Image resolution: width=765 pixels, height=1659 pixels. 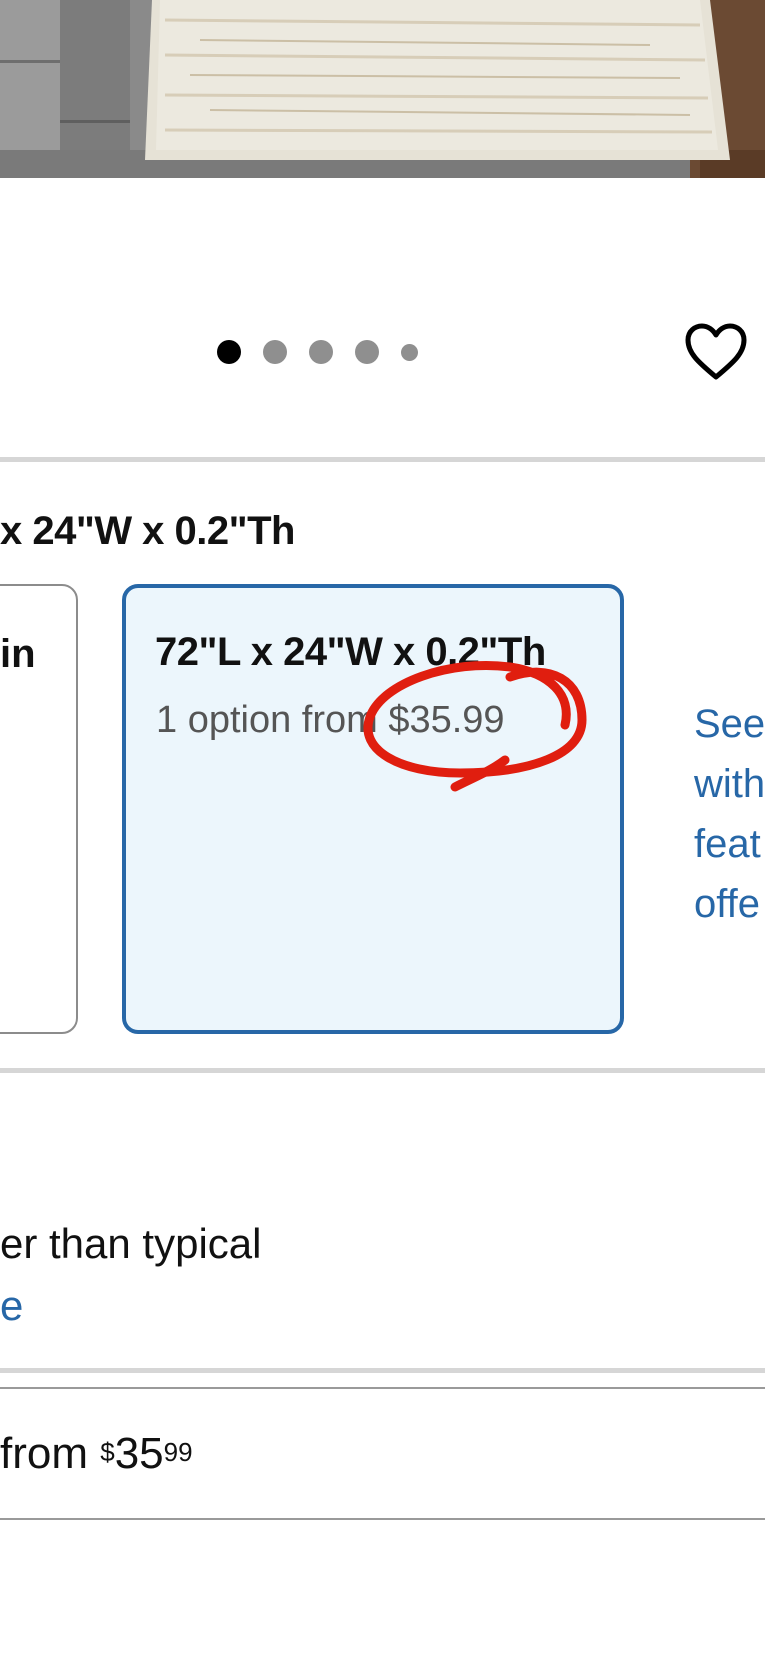 I want to click on favorite-button, so click(x=716, y=352).